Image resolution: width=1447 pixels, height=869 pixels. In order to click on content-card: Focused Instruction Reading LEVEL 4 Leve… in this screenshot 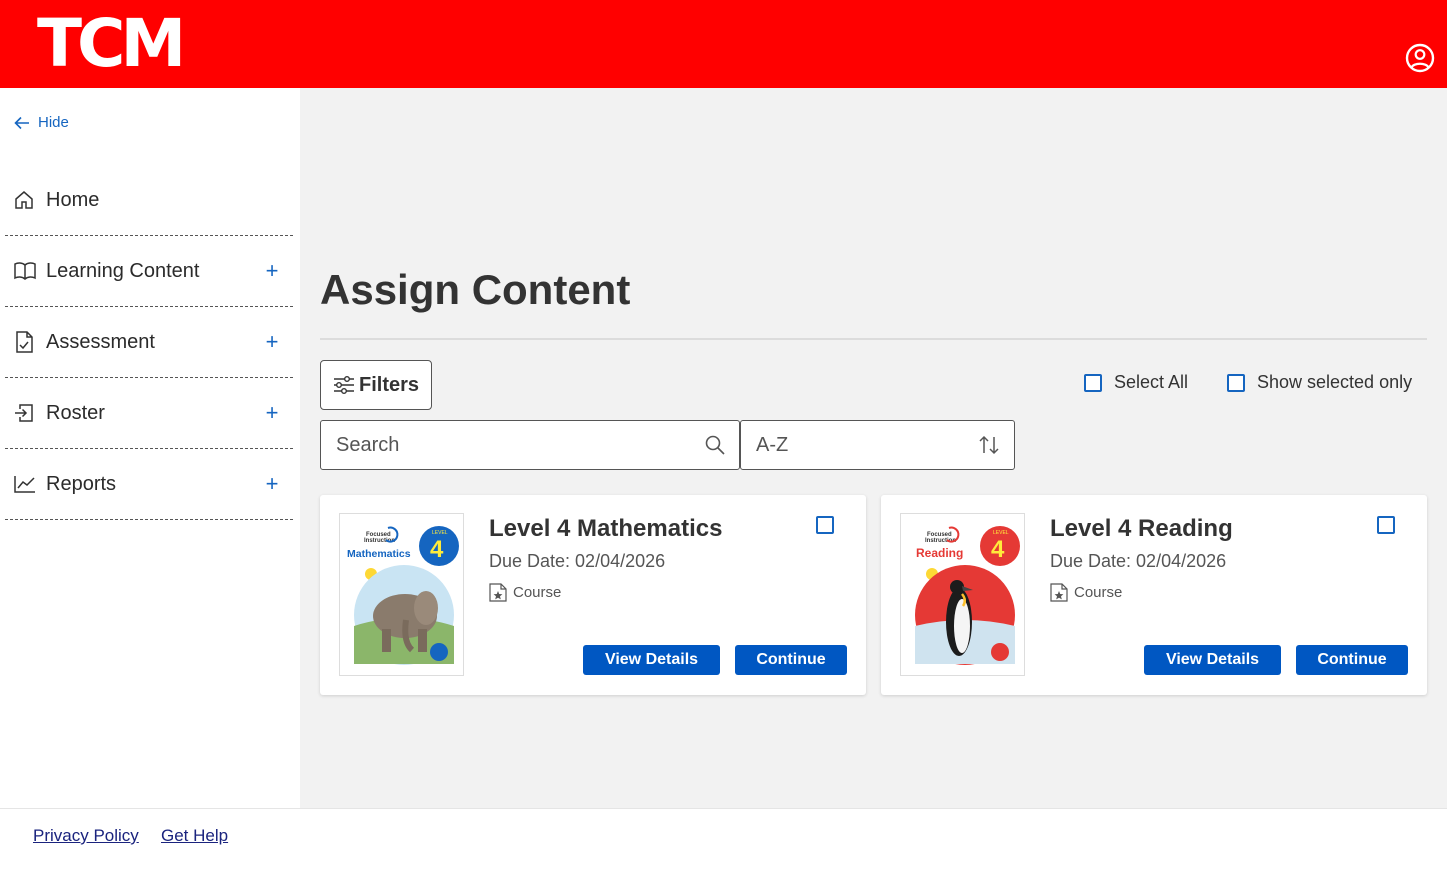, I will do `click(1154, 595)`.